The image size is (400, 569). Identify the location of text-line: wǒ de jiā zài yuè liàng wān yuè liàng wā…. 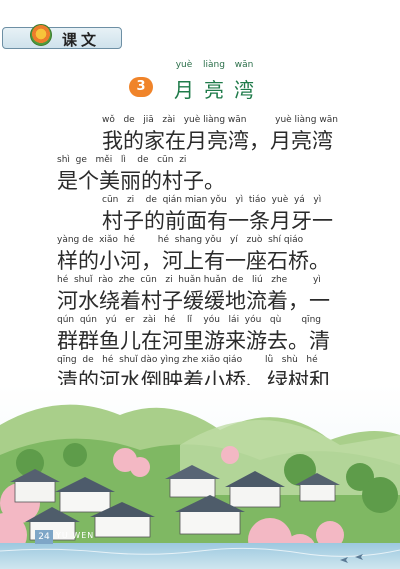
(200, 134).